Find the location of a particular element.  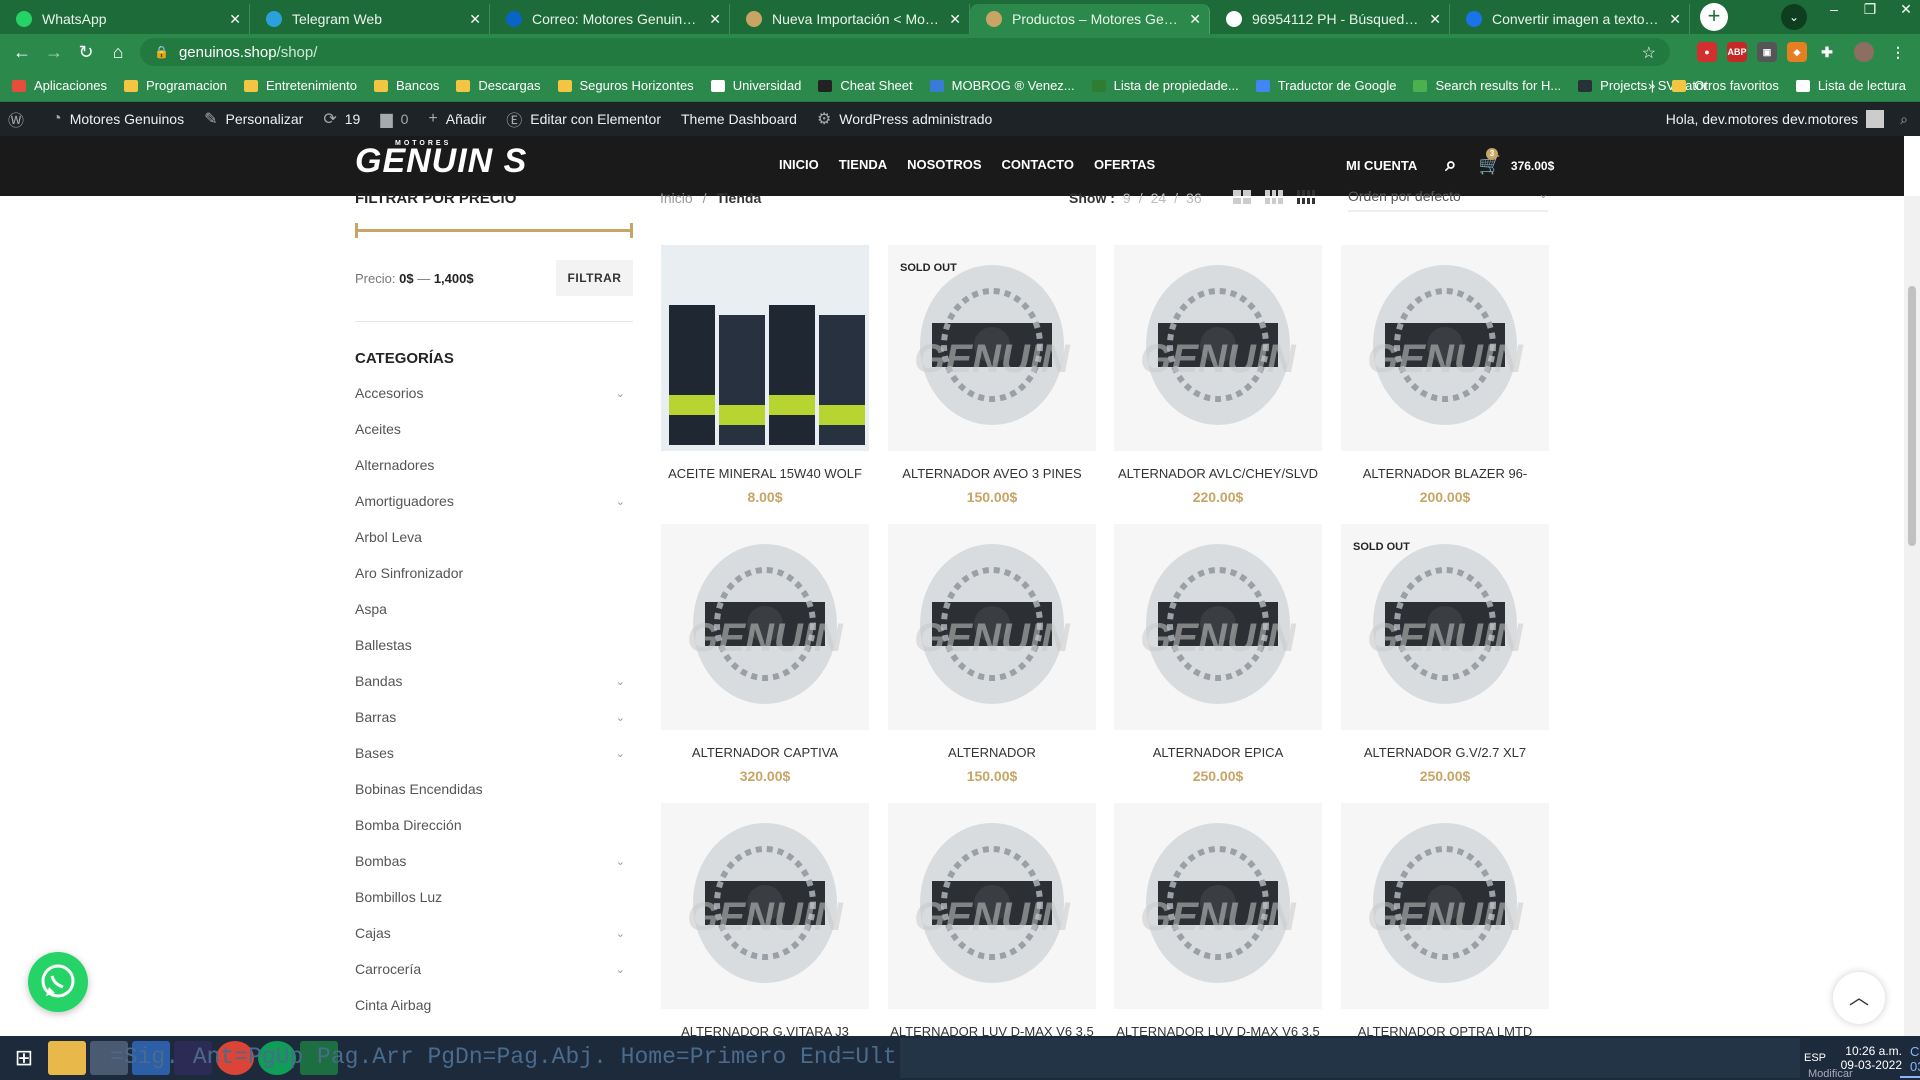

slider-handle-max is located at coordinates (631, 230).